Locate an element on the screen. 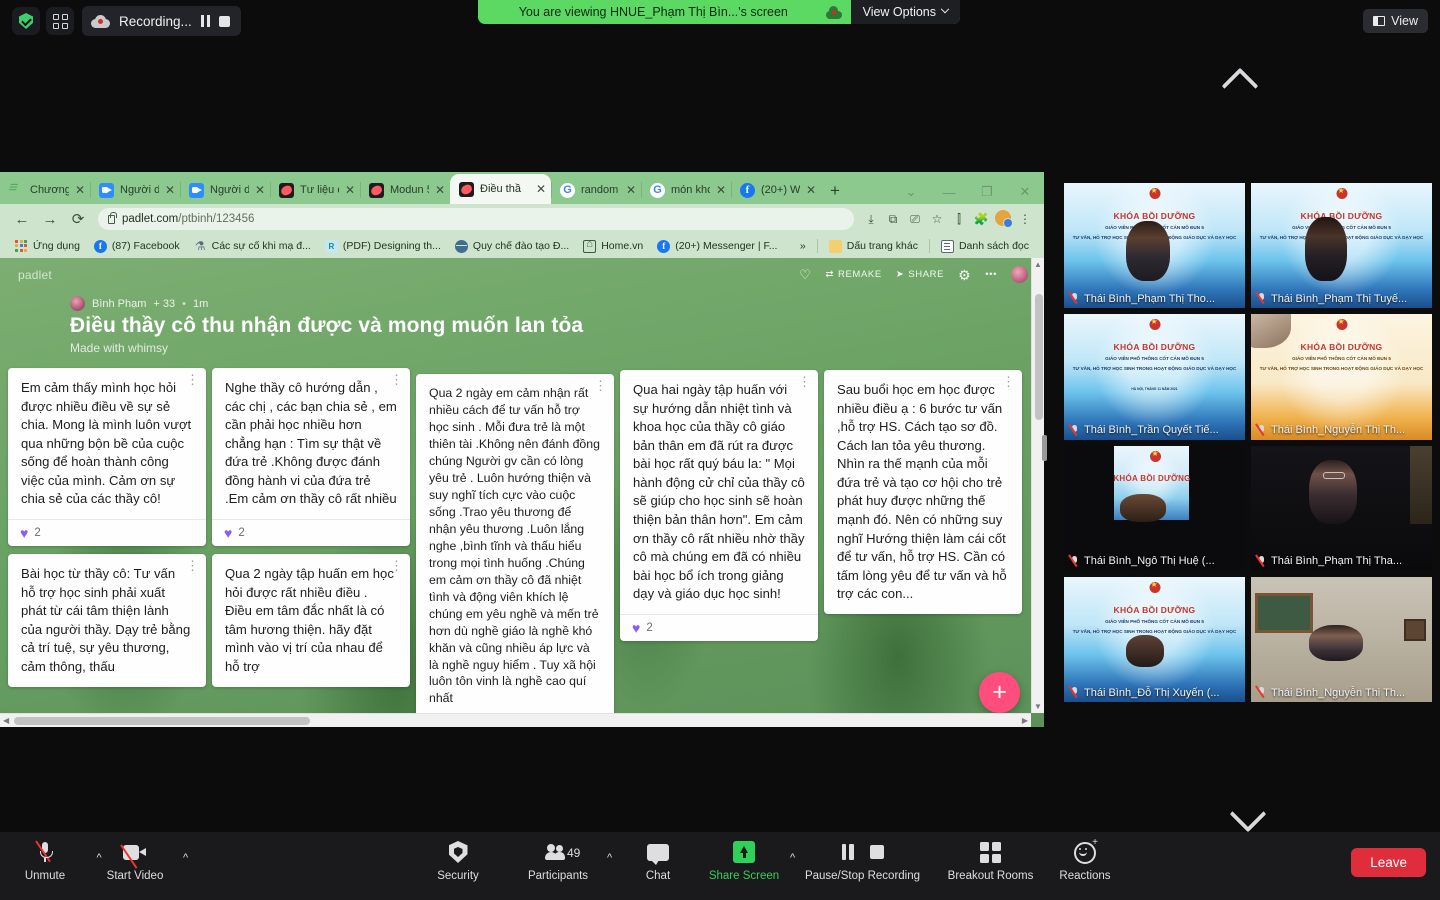 The width and height of the screenshot is (1440, 900). bookmark-star-icon: ☆ is located at coordinates (937, 219).